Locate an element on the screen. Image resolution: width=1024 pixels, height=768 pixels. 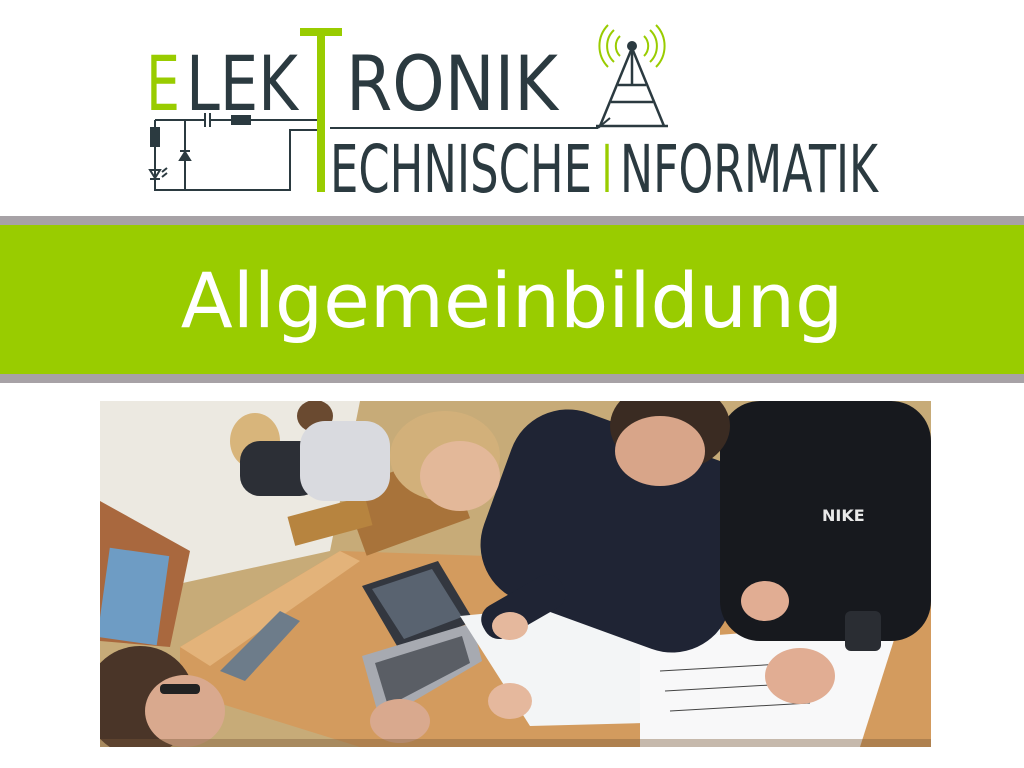
banner-title: Allgemeinbildung is located at coordinates (512, 300).